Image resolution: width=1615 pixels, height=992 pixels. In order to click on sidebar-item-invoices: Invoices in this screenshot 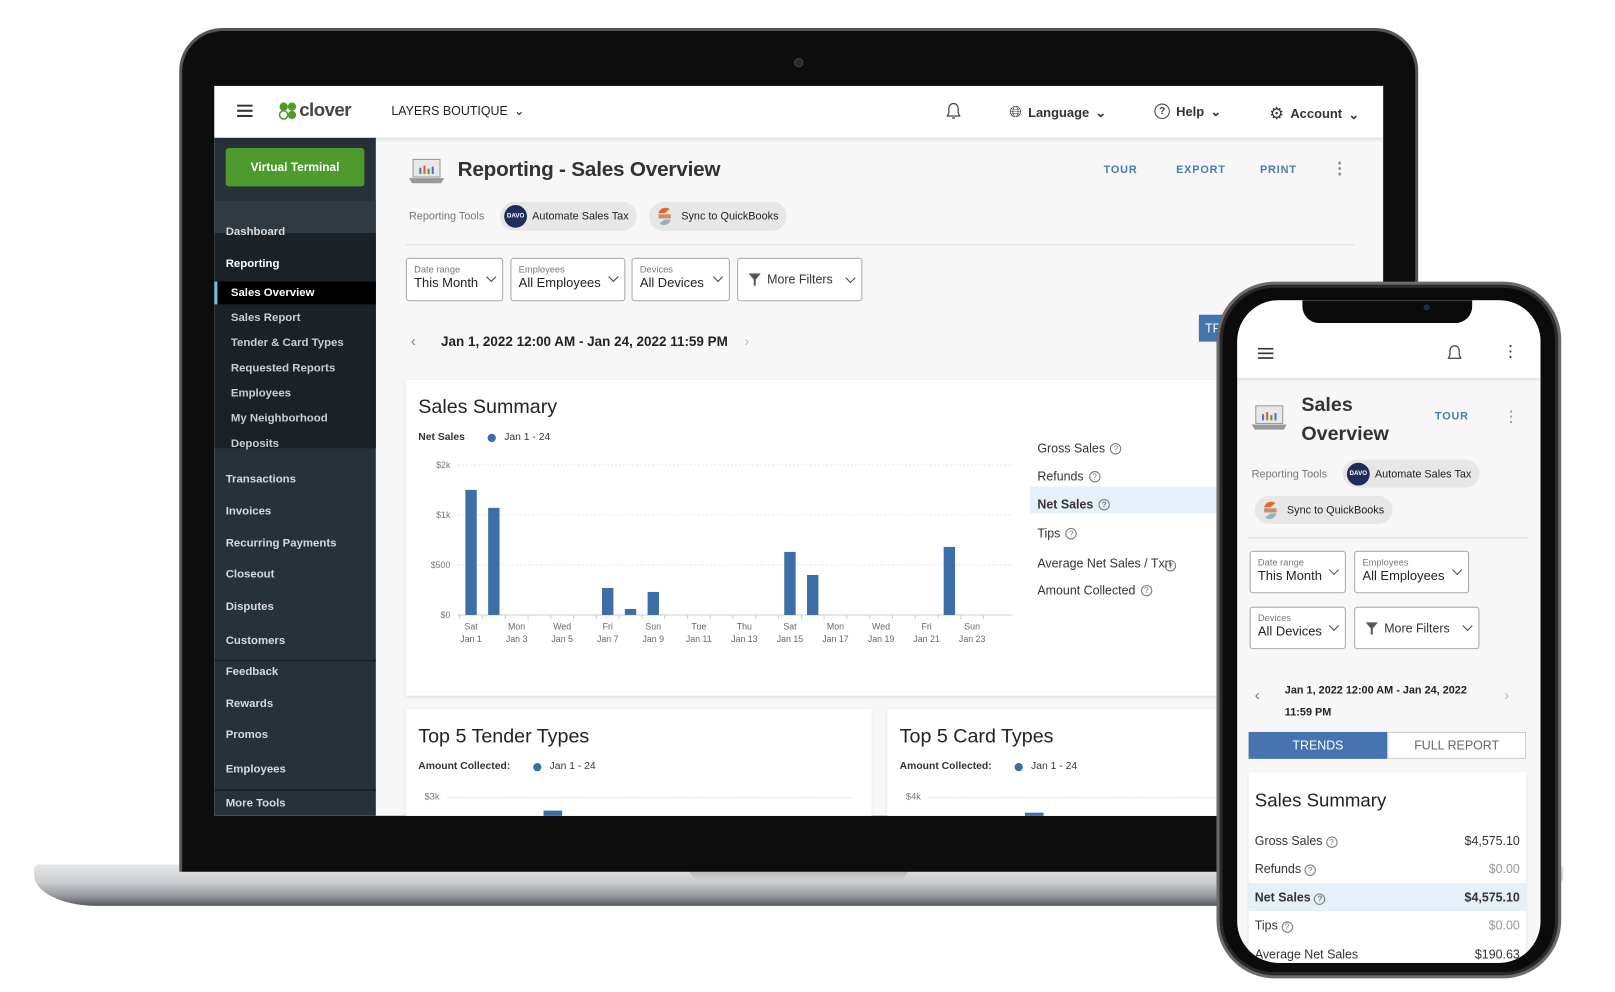, I will do `click(295, 511)`.